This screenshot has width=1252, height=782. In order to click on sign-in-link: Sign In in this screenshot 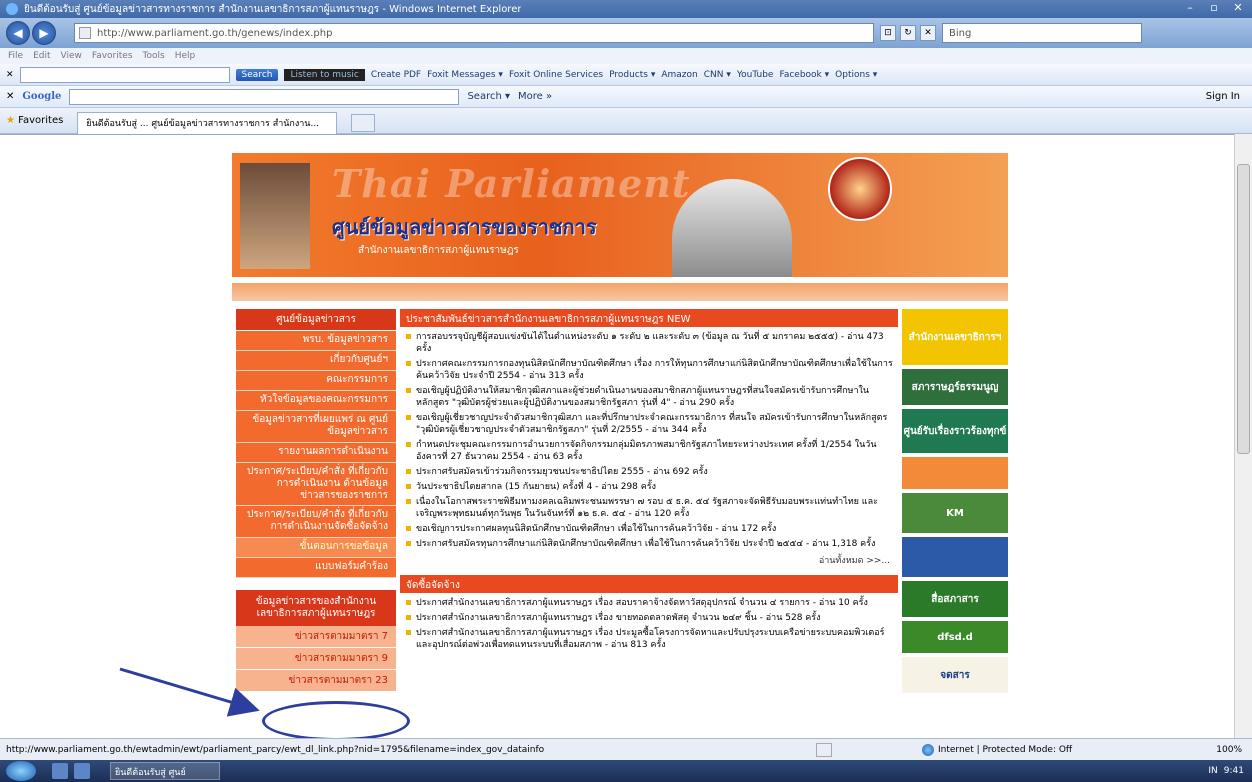, I will do `click(1223, 96)`.